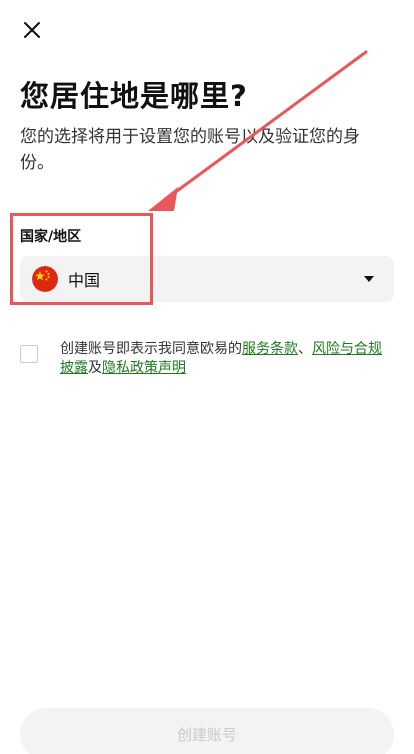 The width and height of the screenshot is (414, 754). Describe the element at coordinates (270, 349) in the screenshot. I see `terms-of-service-link: 服务条款` at that location.